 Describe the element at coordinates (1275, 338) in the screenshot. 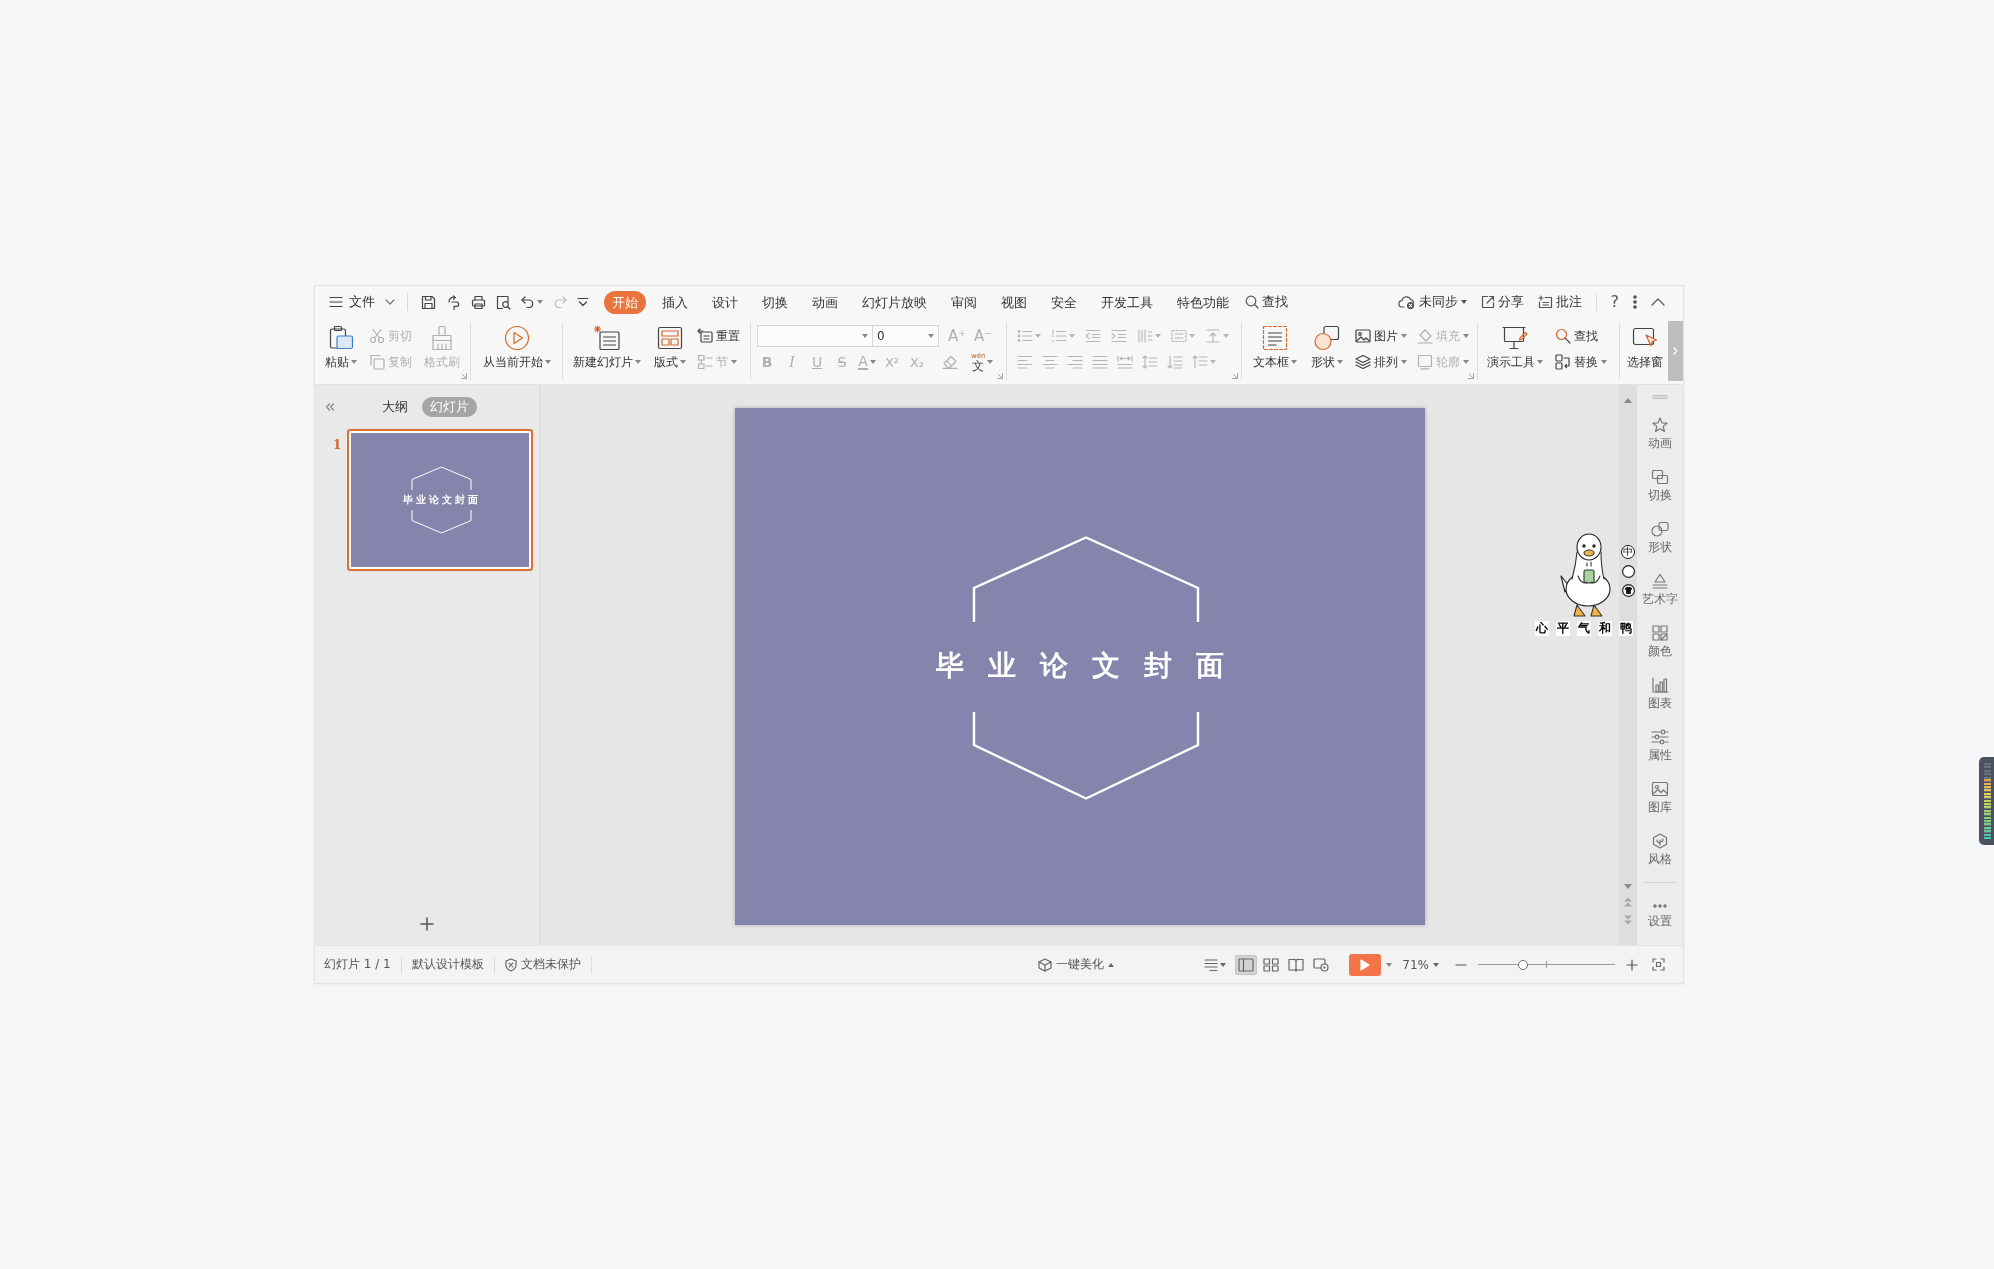

I see `text-box-icon` at that location.